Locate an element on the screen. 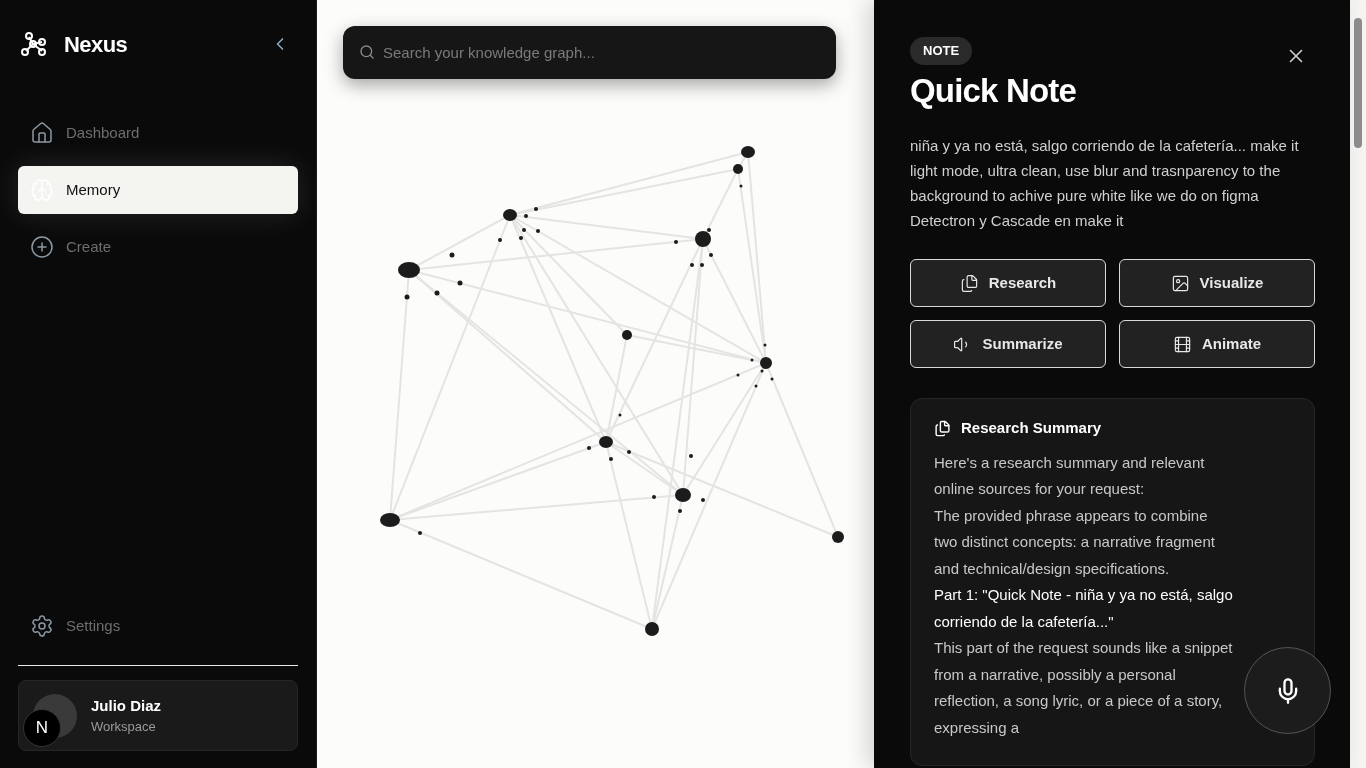 Image resolution: width=1366 pixels, height=768 pixels. nav-item: Create is located at coordinates (158, 247).